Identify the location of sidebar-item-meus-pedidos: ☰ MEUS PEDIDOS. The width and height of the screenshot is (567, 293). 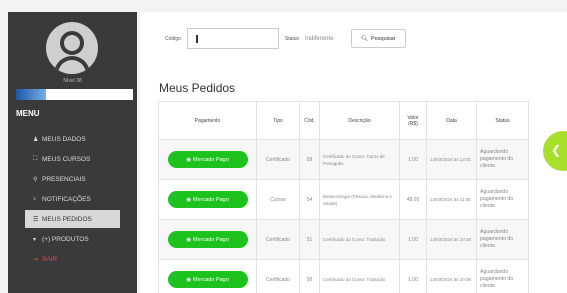
(72, 219).